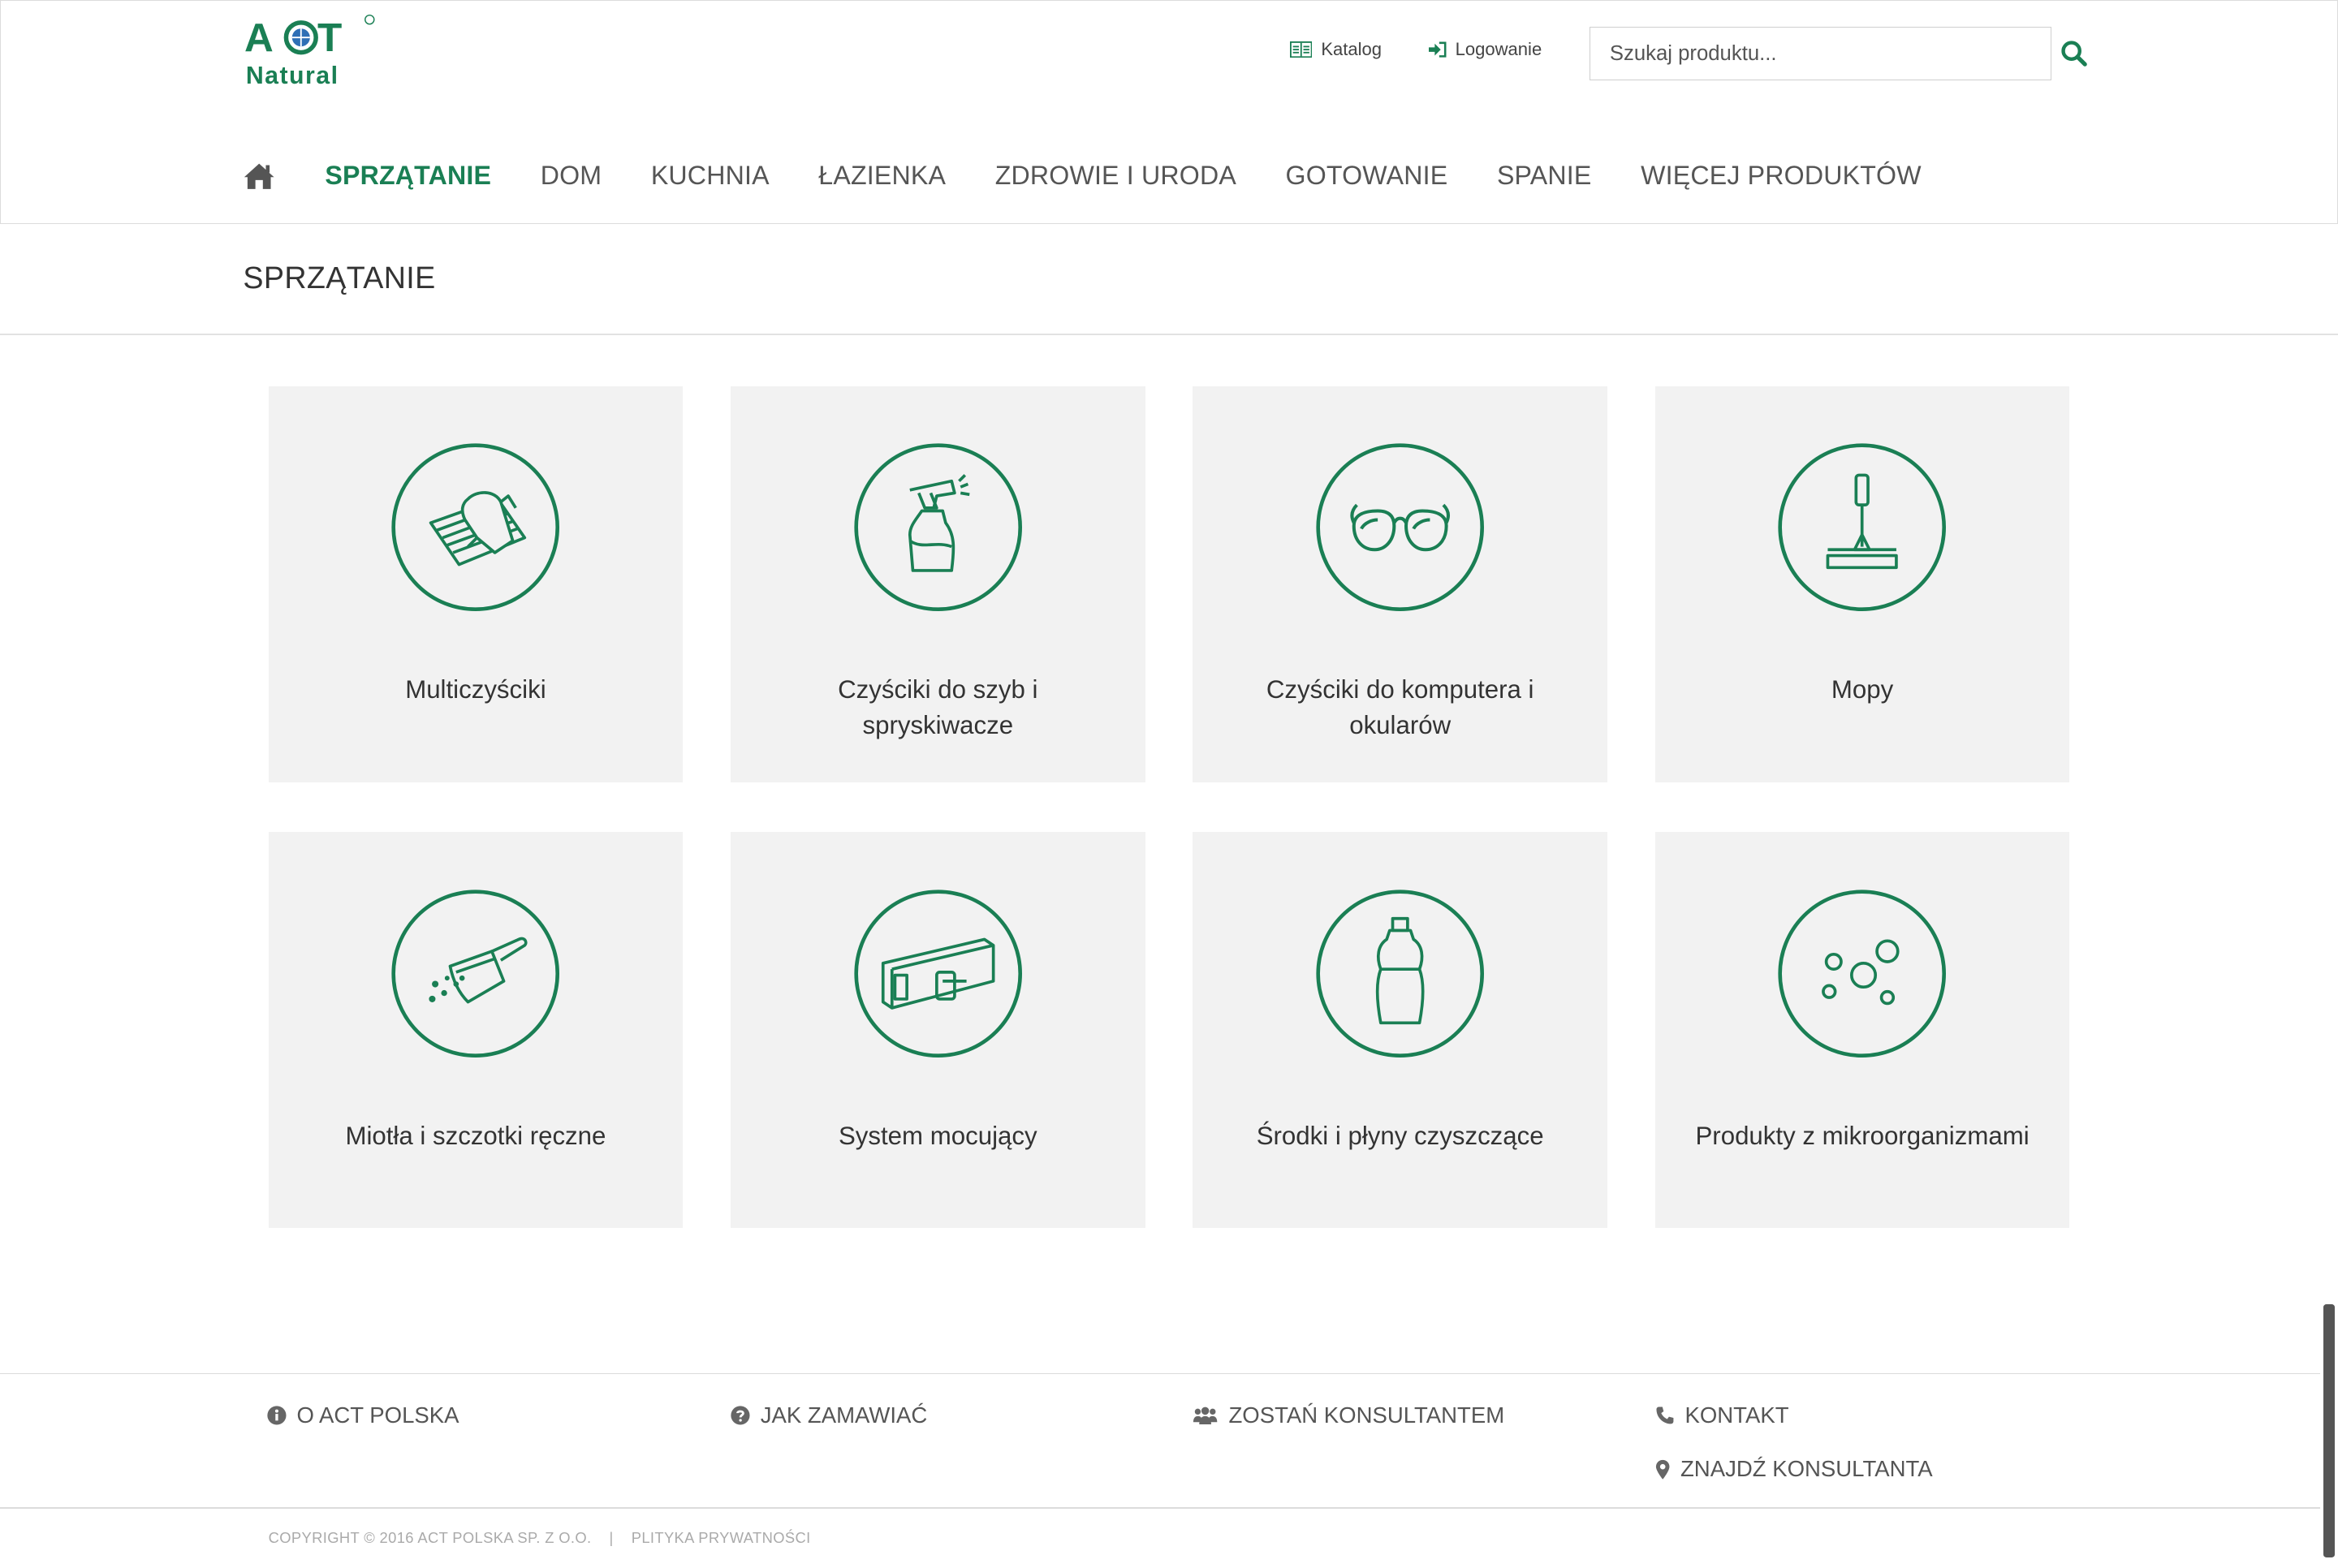 Image resolution: width=2338 pixels, height=1568 pixels. I want to click on footer-link-label: O ACT POLSKA, so click(377, 1415).